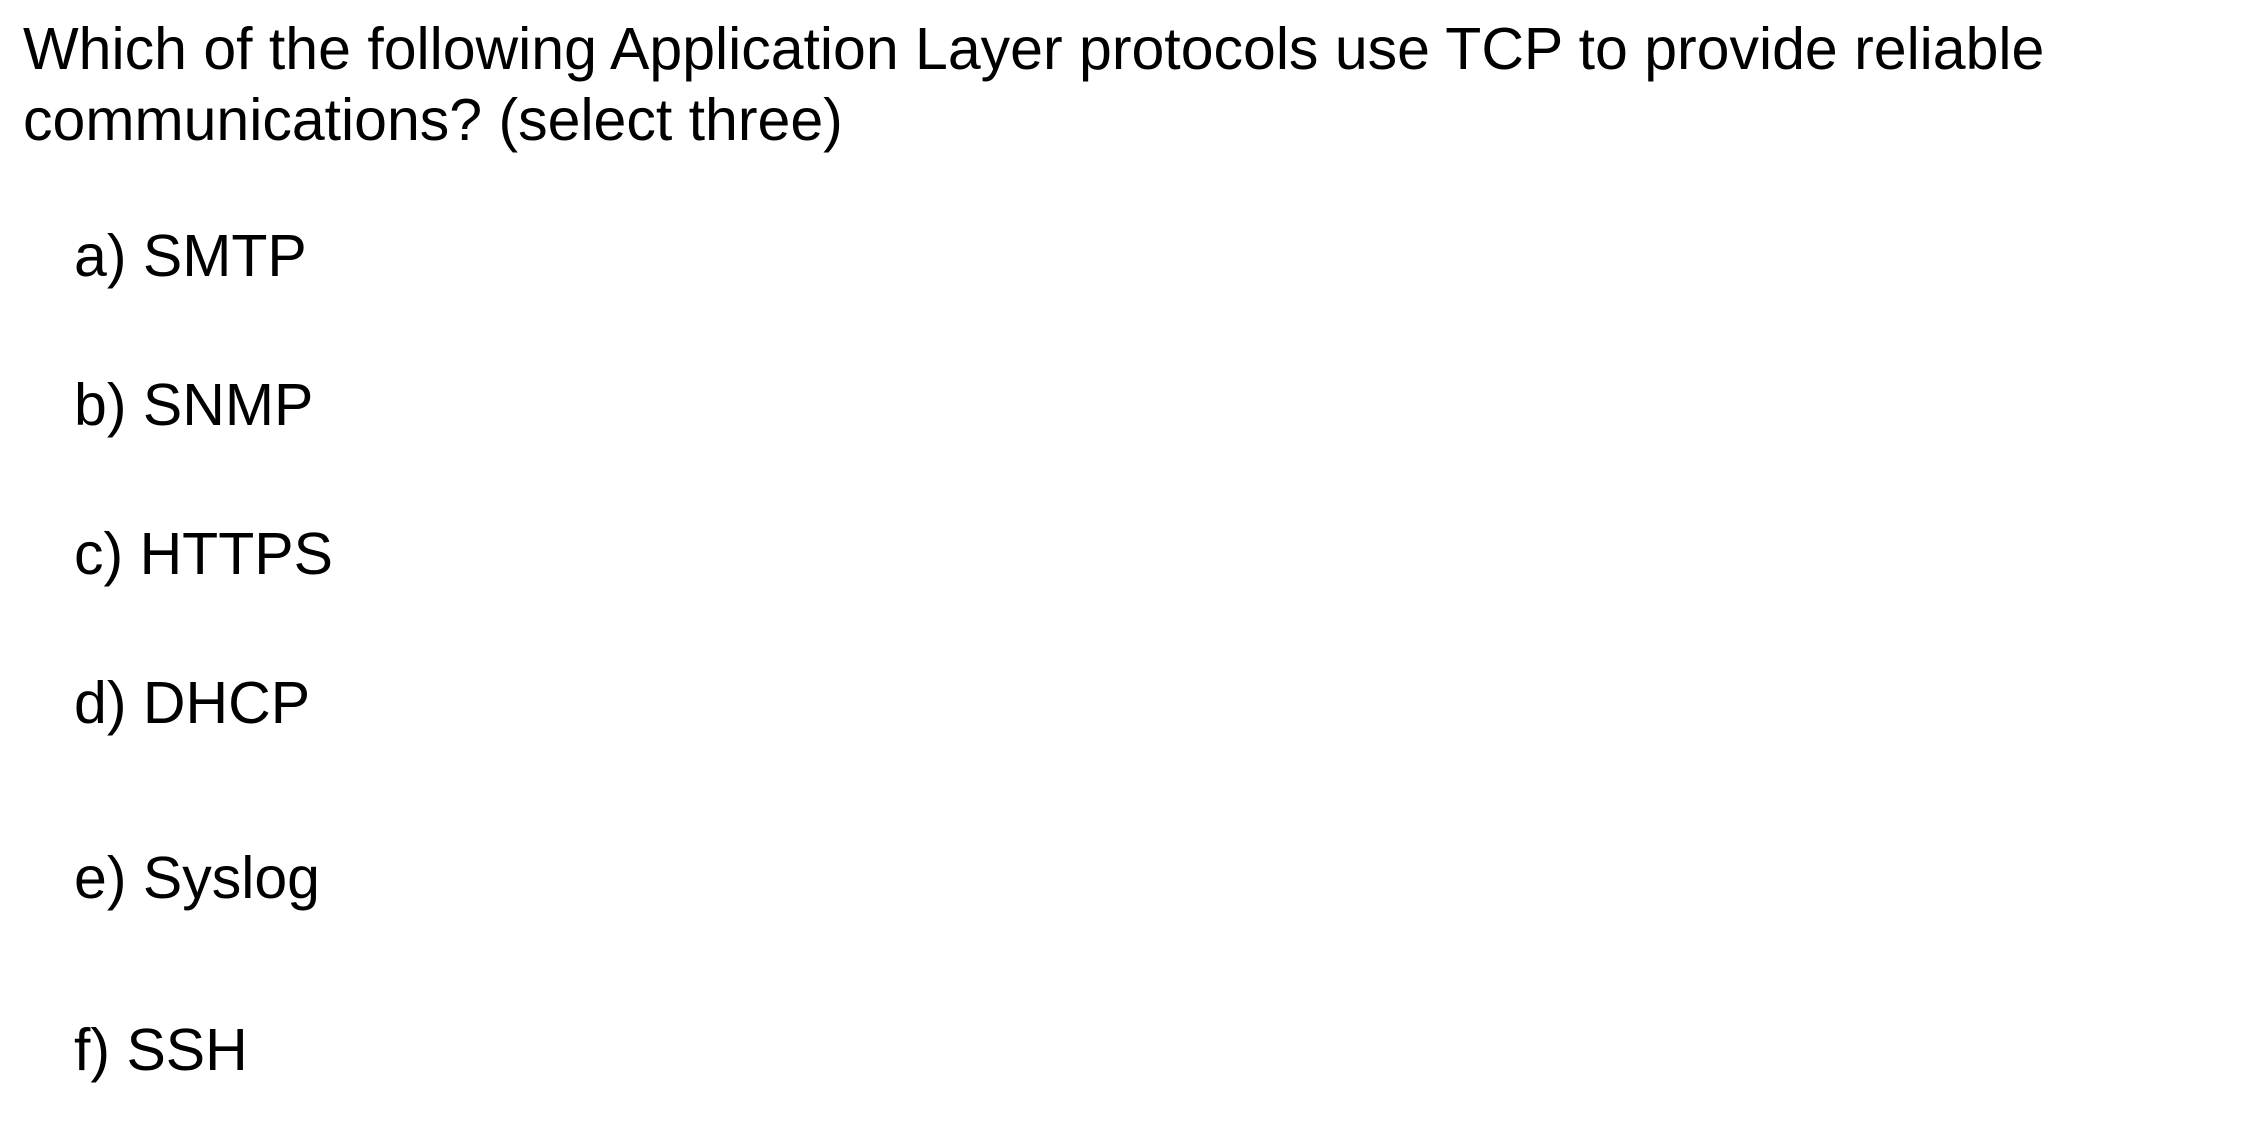 This screenshot has height=1122, width=2252. I want to click on option-letter: a), so click(100, 256).